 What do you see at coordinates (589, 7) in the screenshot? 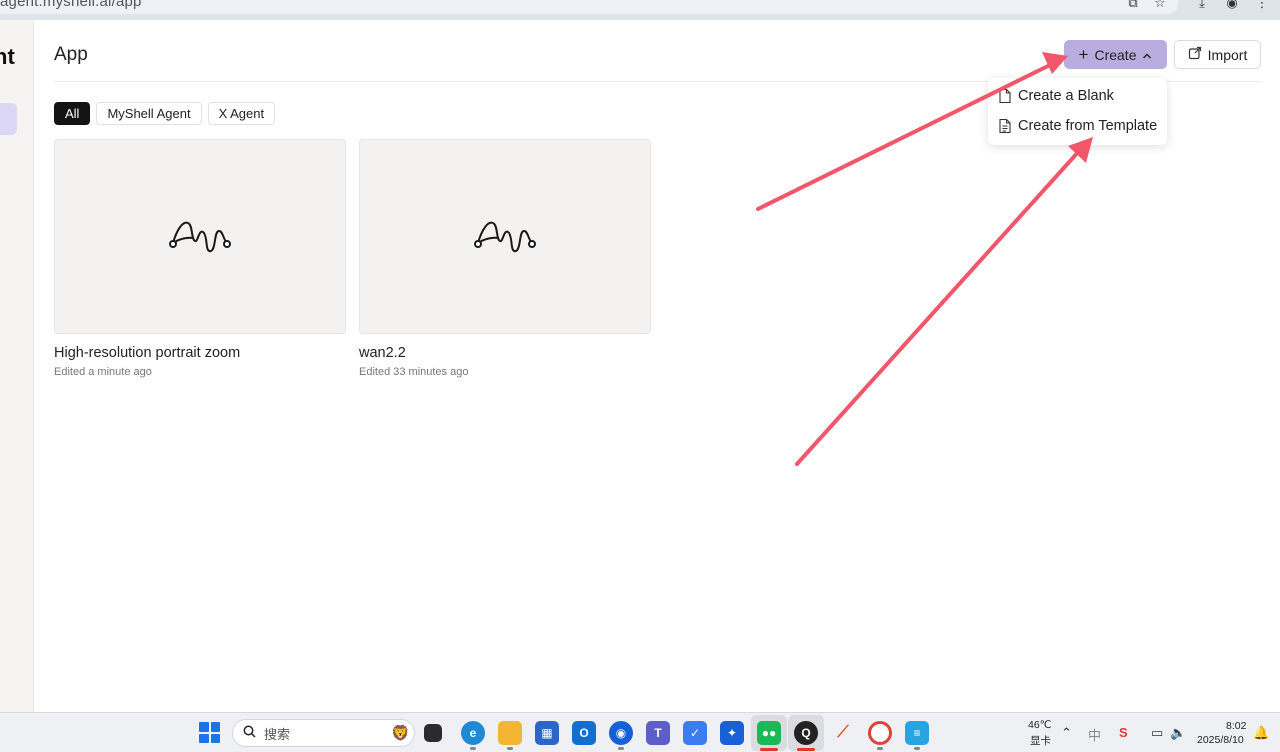
I see `address-bar` at bounding box center [589, 7].